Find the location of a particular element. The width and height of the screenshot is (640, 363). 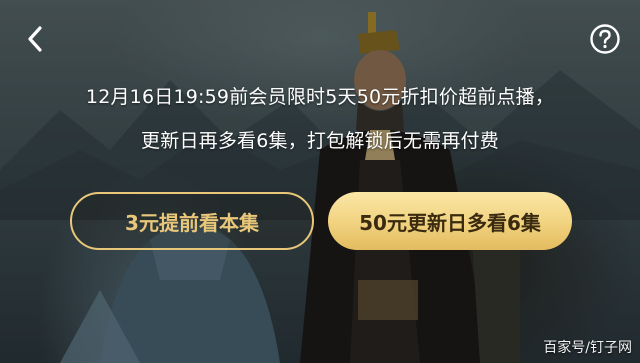

promo-text-line-1: 12月16日19:59前会员限时5天50元折扣价超前点播， is located at coordinates (320, 97).